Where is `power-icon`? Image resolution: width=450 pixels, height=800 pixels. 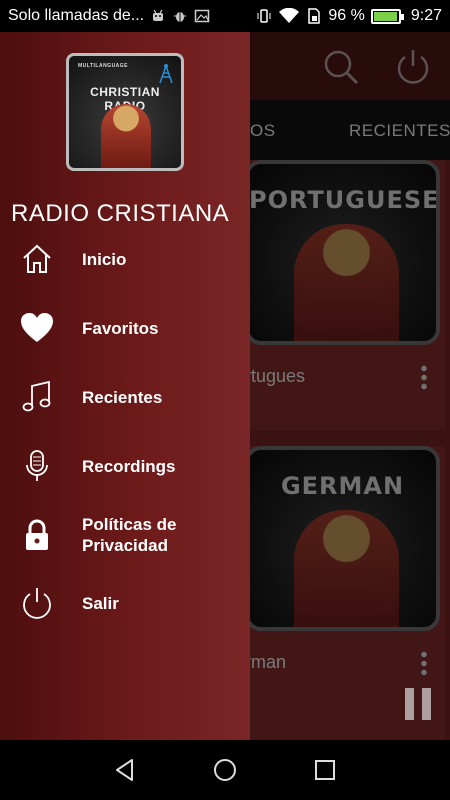
power-icon is located at coordinates (37, 603).